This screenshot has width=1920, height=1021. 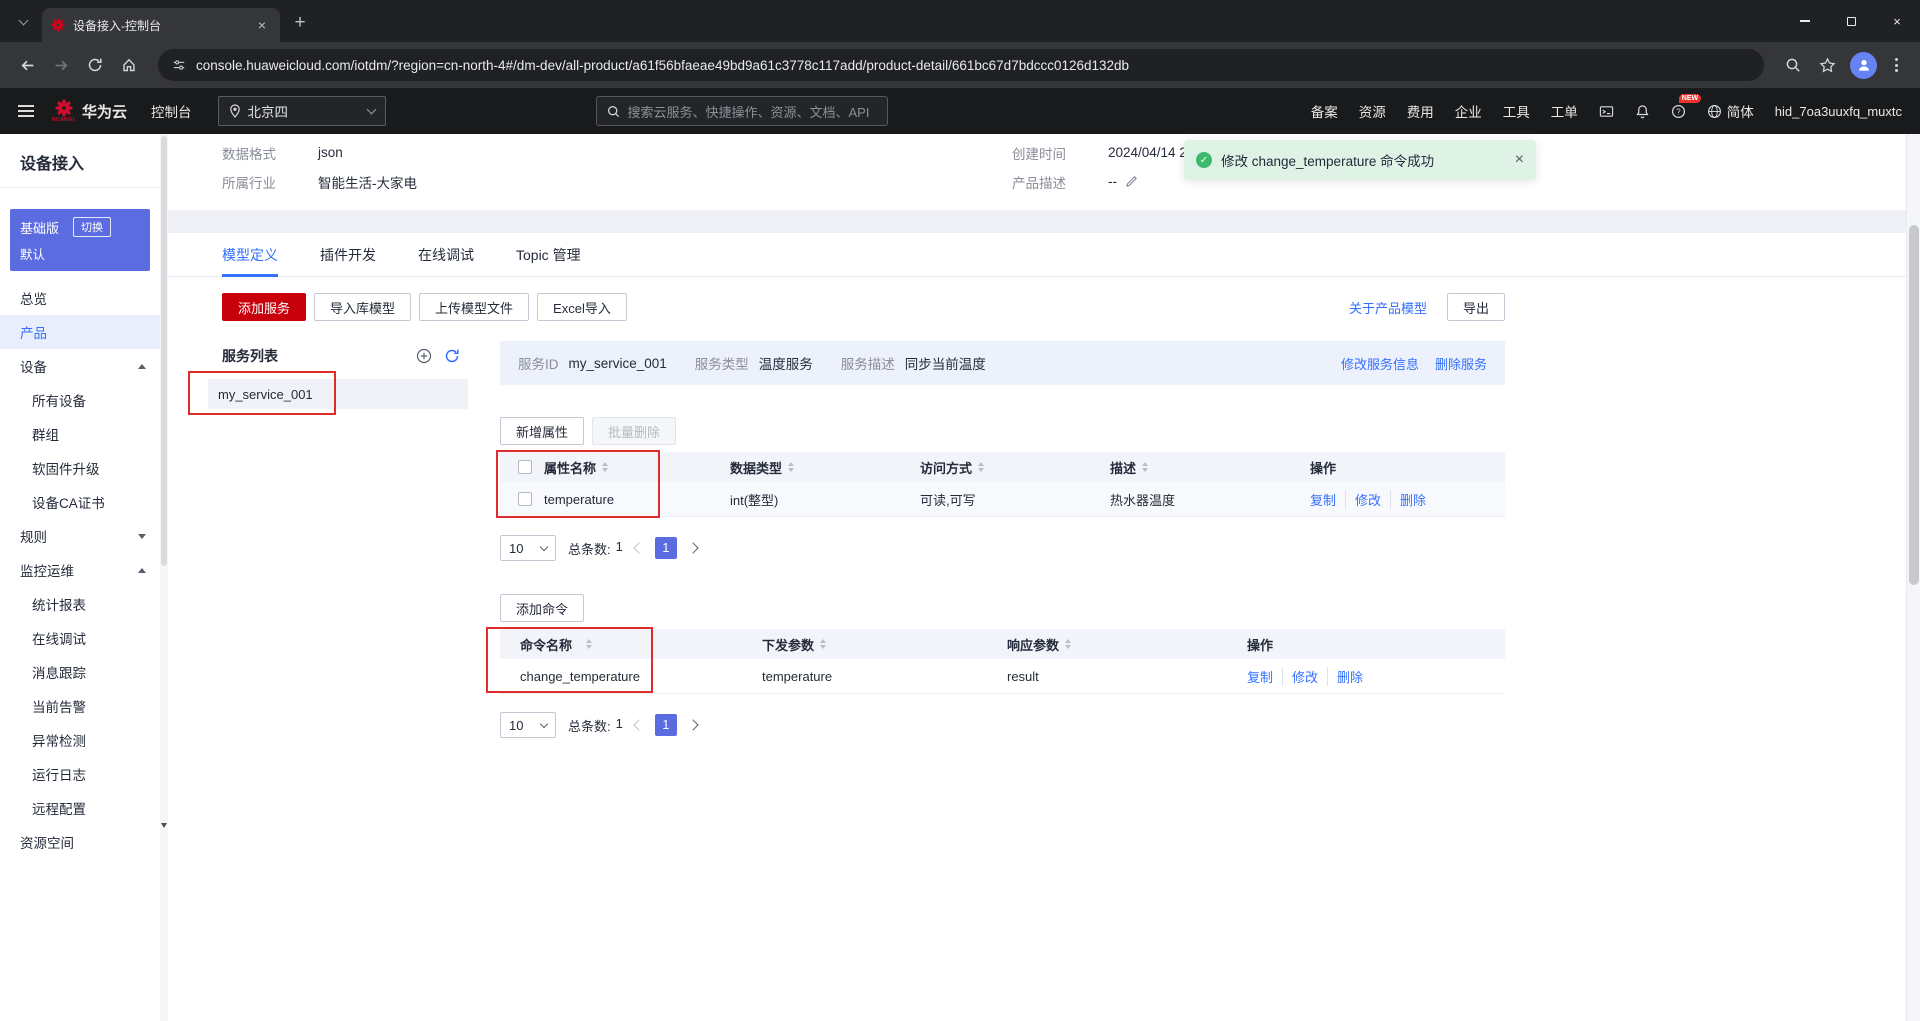 What do you see at coordinates (542, 431) in the screenshot?
I see `add-property-button: 新增属性` at bounding box center [542, 431].